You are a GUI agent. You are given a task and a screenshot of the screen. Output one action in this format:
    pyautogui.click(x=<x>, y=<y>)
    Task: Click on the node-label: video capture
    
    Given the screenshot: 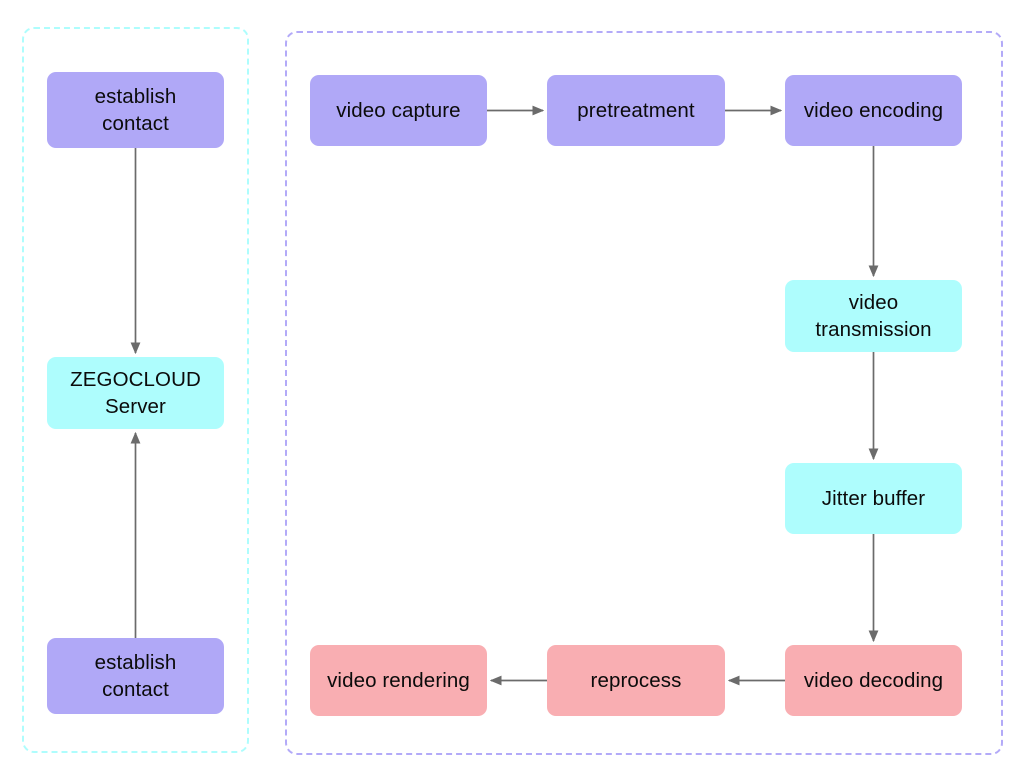 What is the action you would take?
    pyautogui.click(x=398, y=110)
    